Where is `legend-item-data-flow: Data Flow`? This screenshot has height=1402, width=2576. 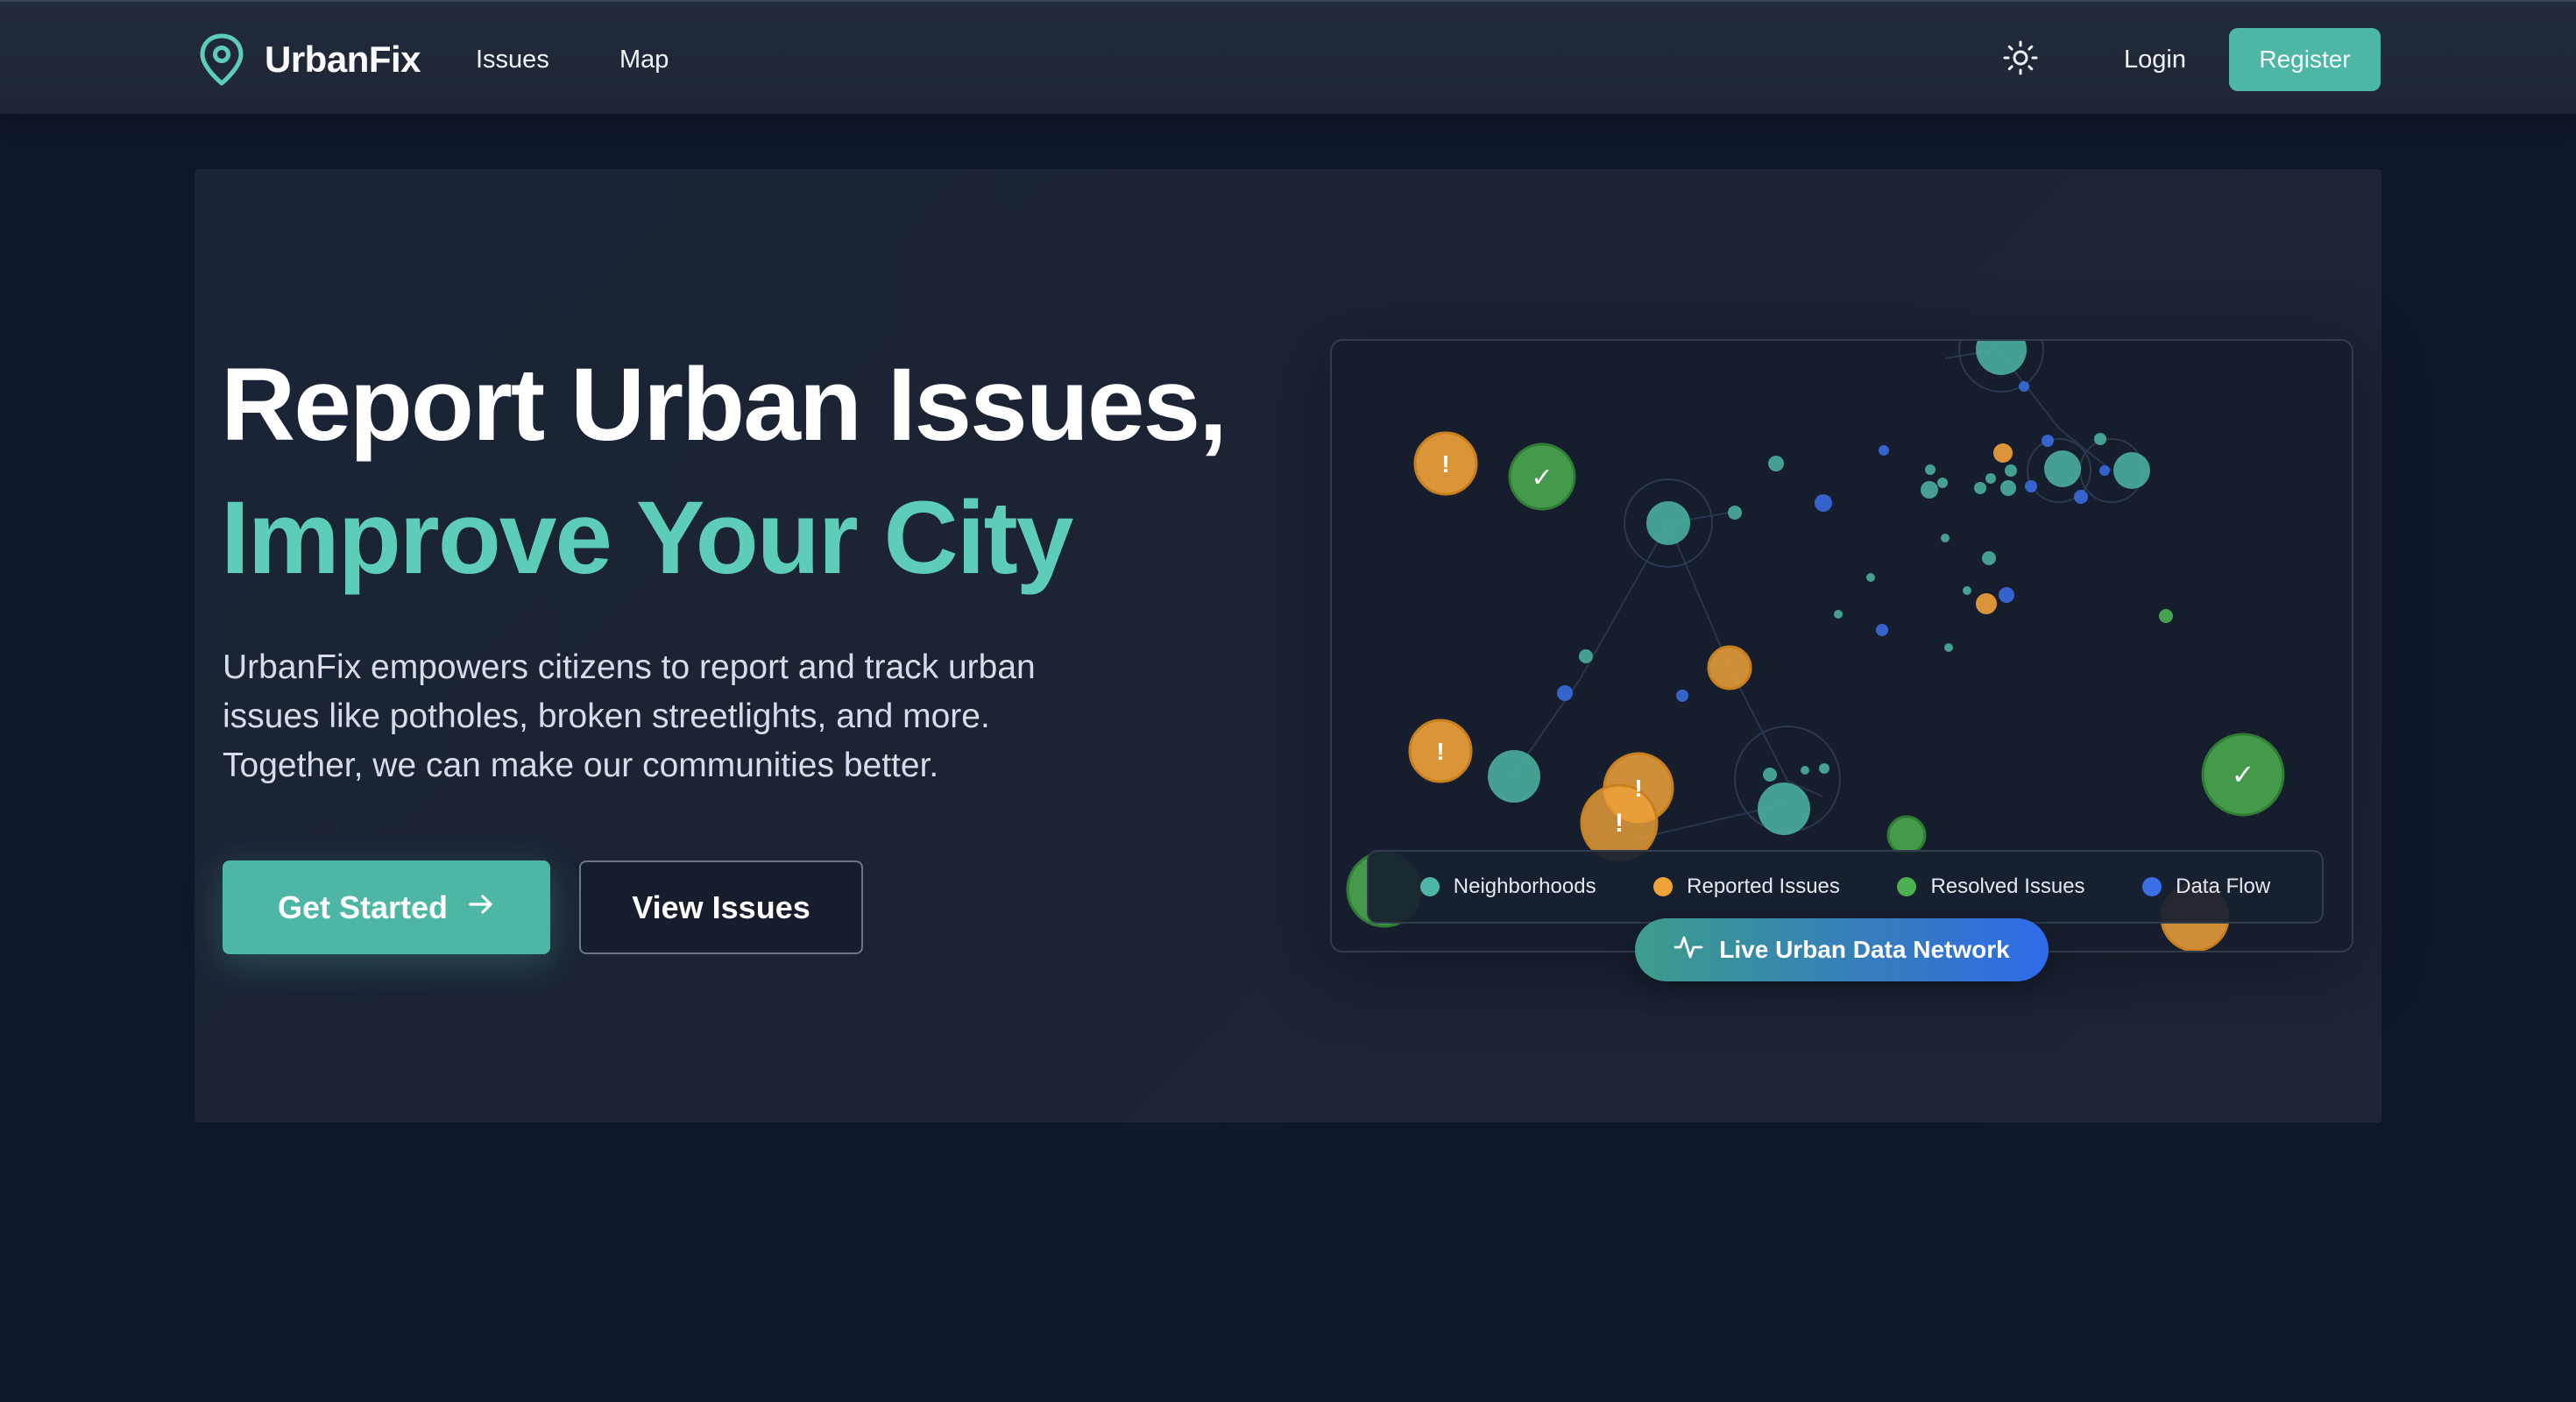 legend-item-data-flow: Data Flow is located at coordinates (2206, 886).